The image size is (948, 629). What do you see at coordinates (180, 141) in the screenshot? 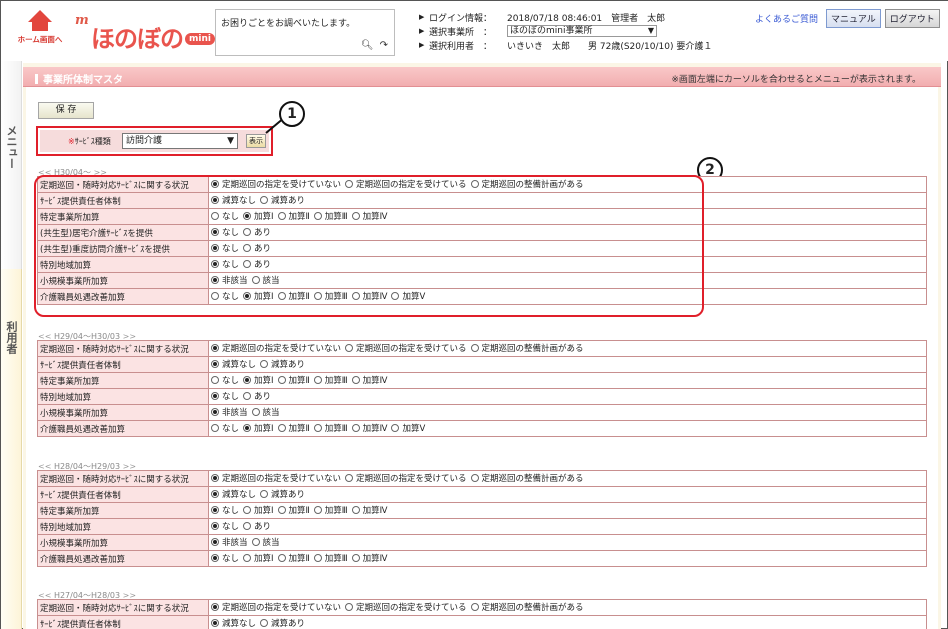
I see `service-type-select: 訪問介護 ▼` at bounding box center [180, 141].